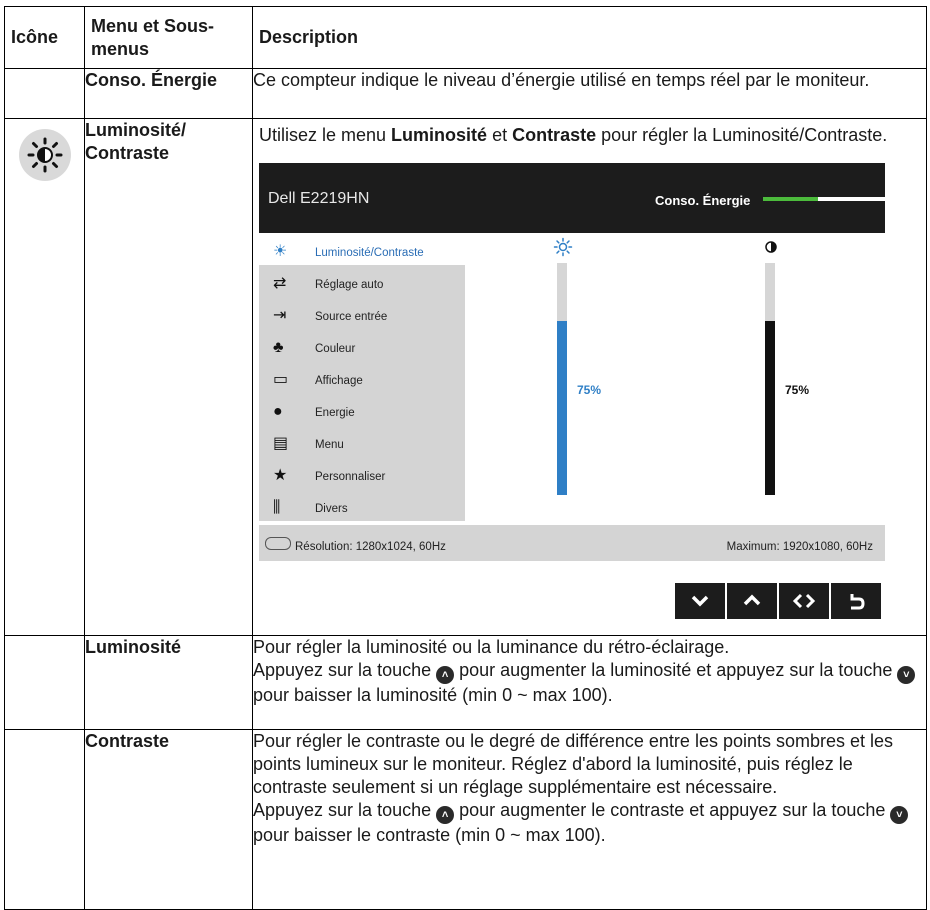  What do you see at coordinates (281, 443) in the screenshot?
I see `menu-icon: ▤` at bounding box center [281, 443].